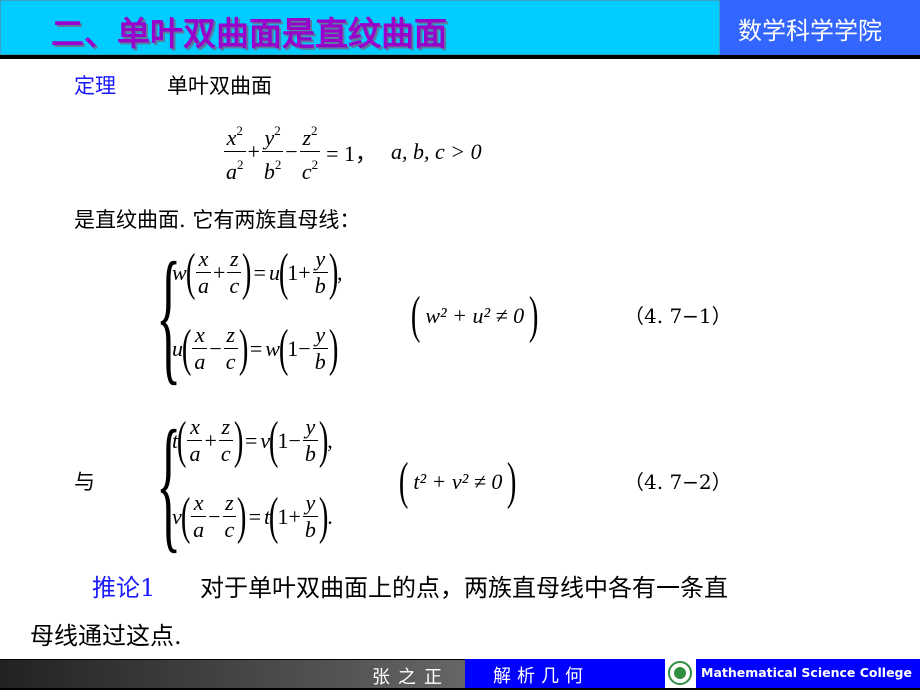  Describe the element at coordinates (84, 482) in the screenshot. I see `connector-text: 与` at that location.